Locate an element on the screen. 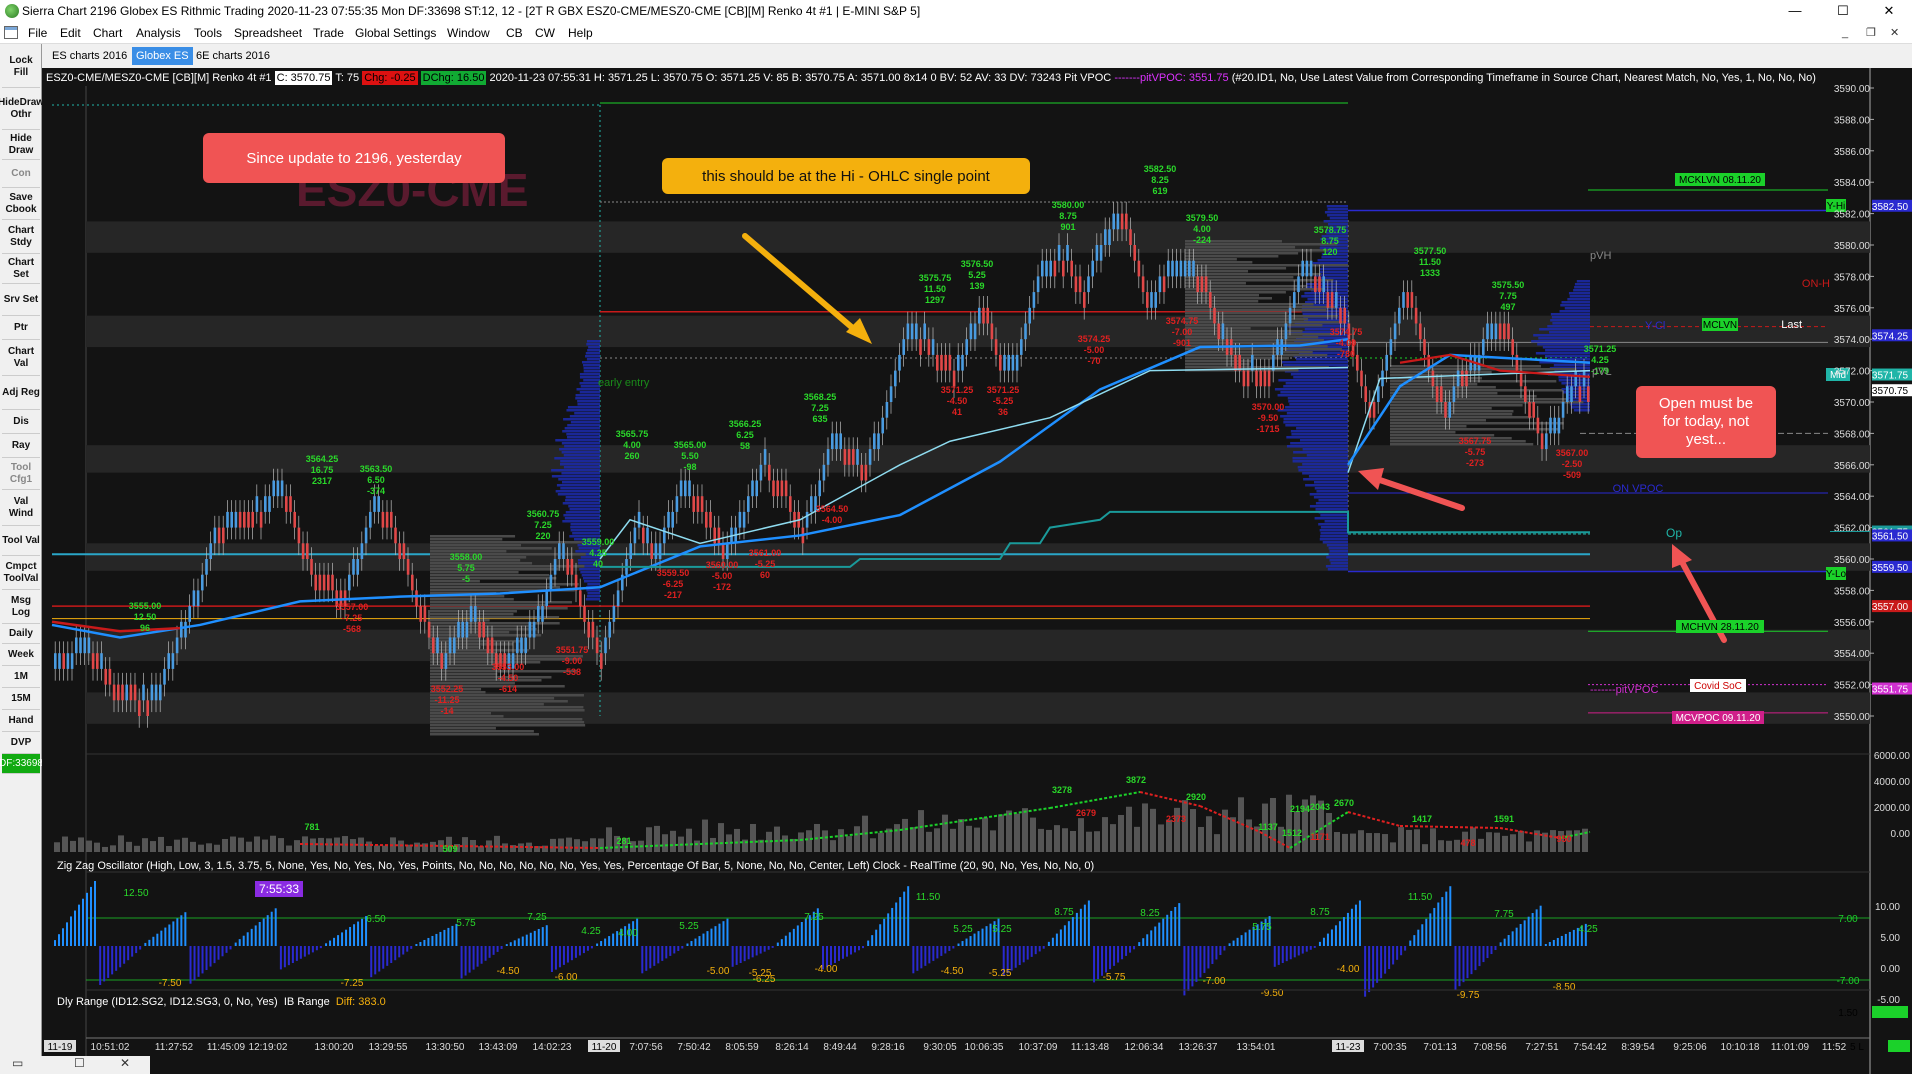 This screenshot has width=1912, height=1074. control-button-dvp: DVP is located at coordinates (21, 743).